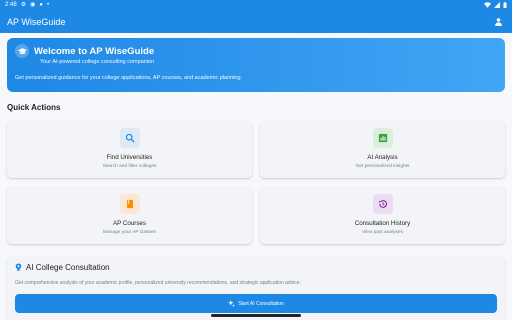 The image size is (512, 320). Describe the element at coordinates (382, 138) in the screenshot. I see `analytics-icon` at that location.